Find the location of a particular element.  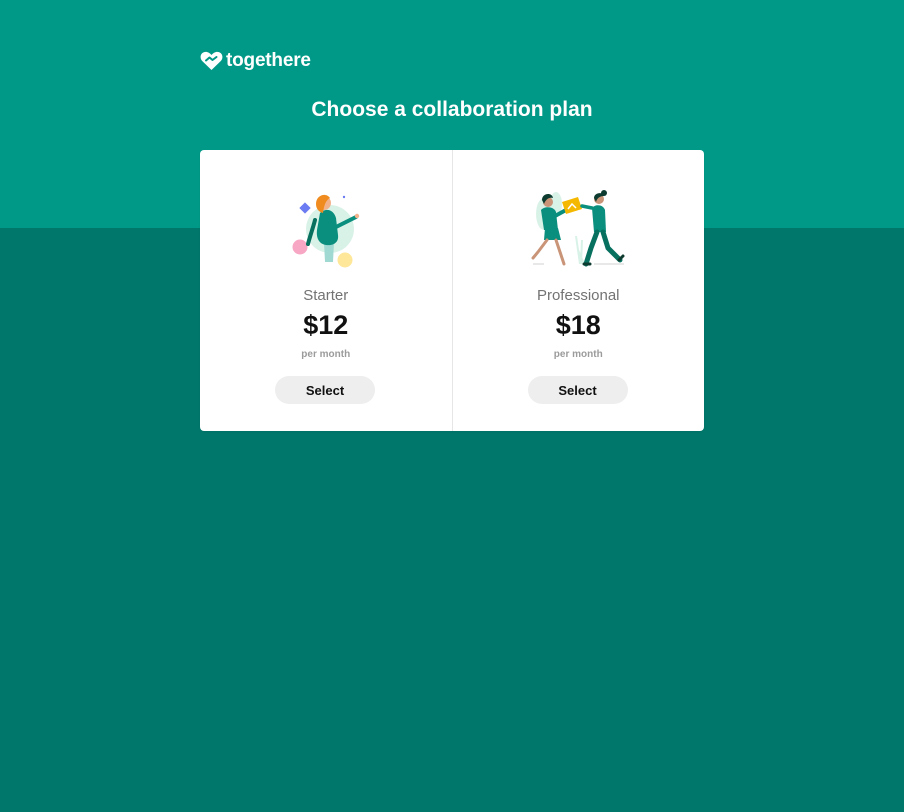

brand-logo: togethere is located at coordinates (255, 61).